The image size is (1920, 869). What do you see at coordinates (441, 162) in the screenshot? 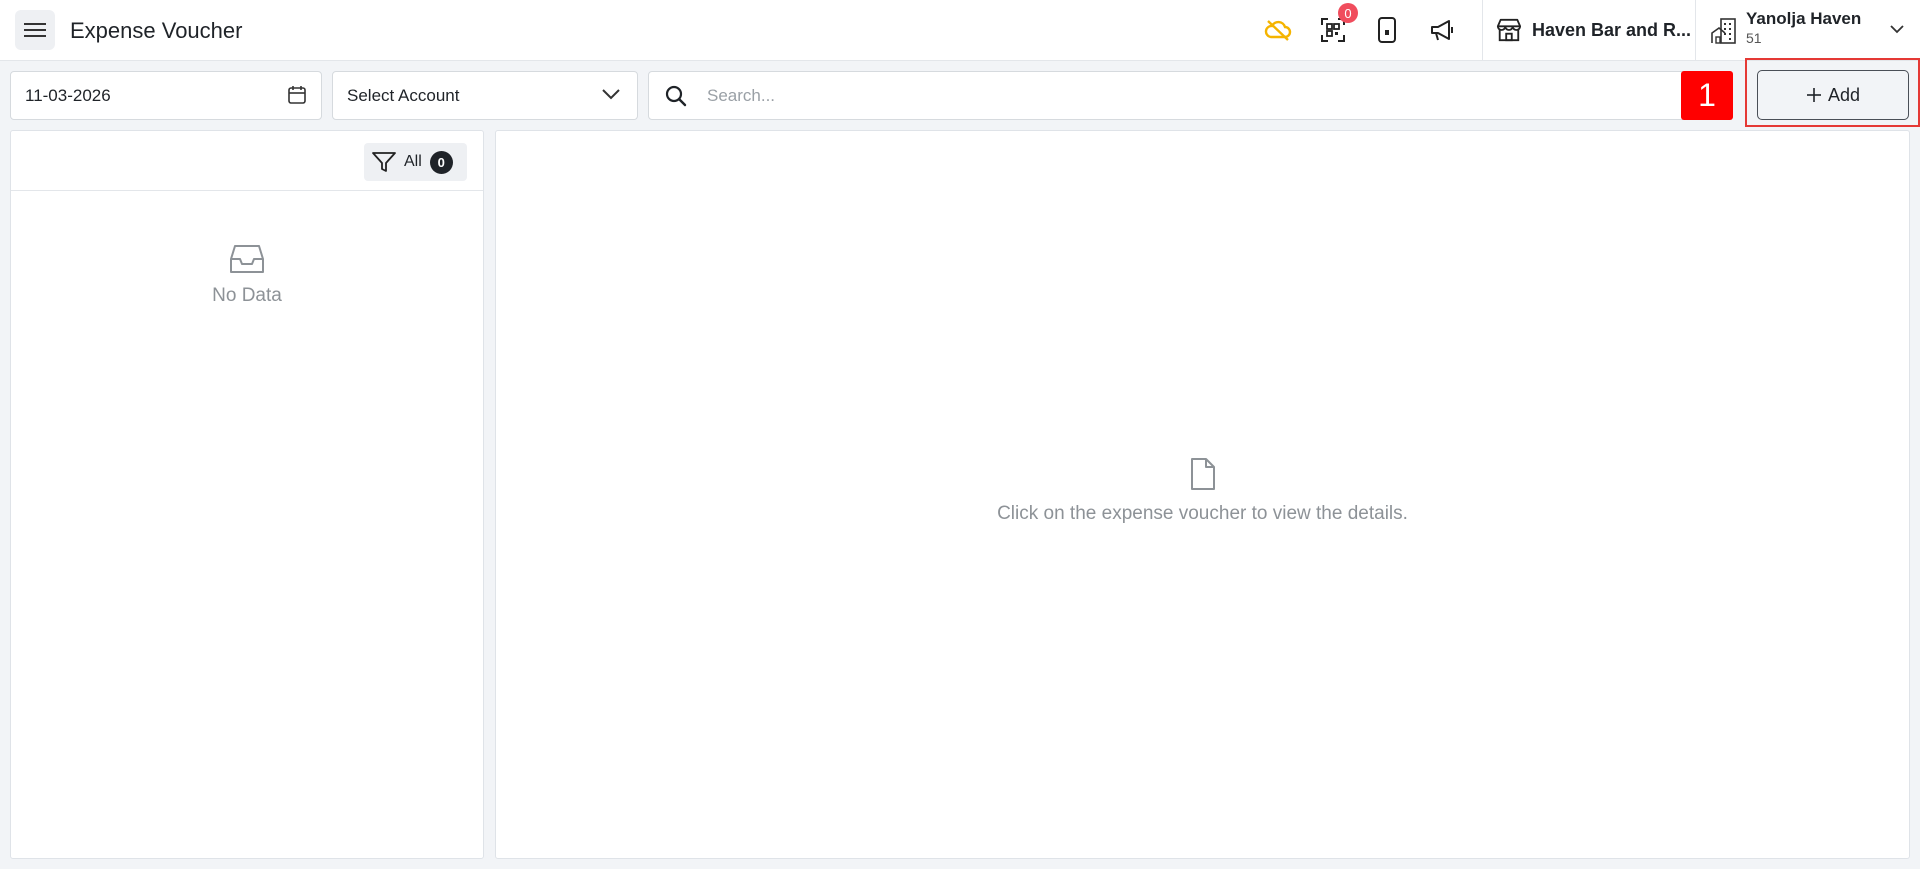
I see `filter-count-badge: 0` at bounding box center [441, 162].